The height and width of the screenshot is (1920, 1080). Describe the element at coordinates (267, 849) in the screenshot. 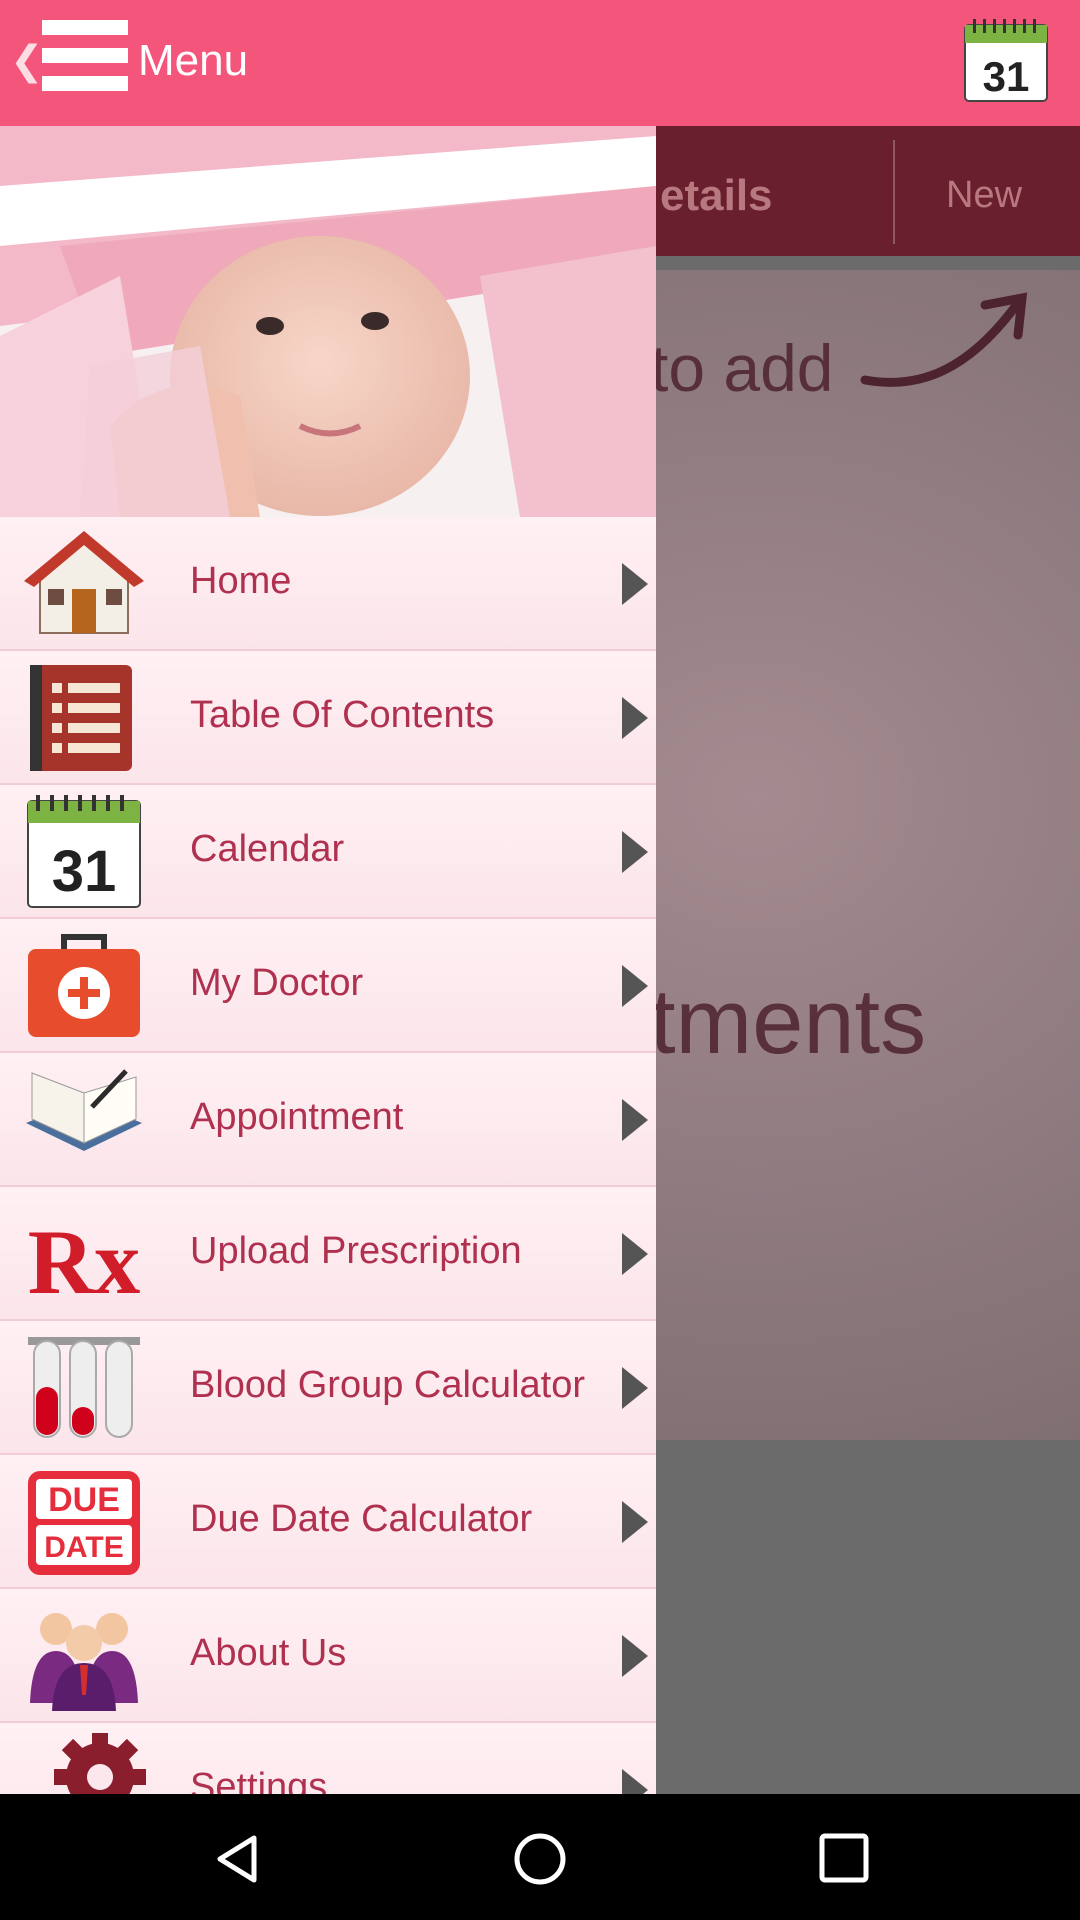

I see `menu-item-label: Calendar` at that location.